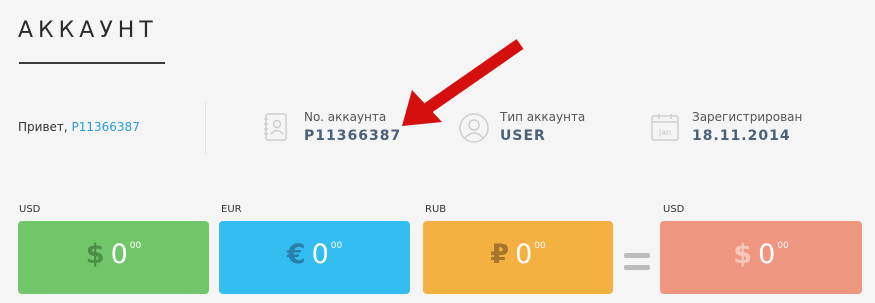 The height and width of the screenshot is (303, 875). I want to click on balance-card-total: $0 00, so click(761, 257).